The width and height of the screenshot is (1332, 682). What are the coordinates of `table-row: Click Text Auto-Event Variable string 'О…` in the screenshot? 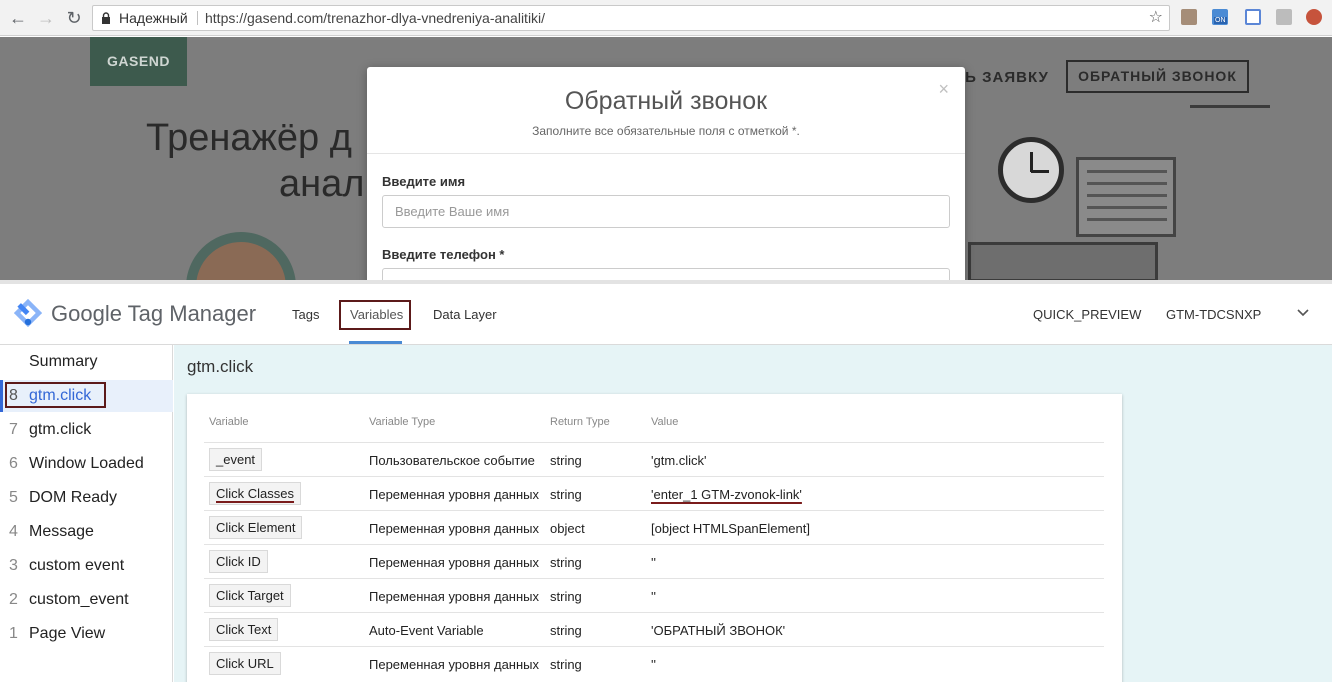 It's located at (654, 629).